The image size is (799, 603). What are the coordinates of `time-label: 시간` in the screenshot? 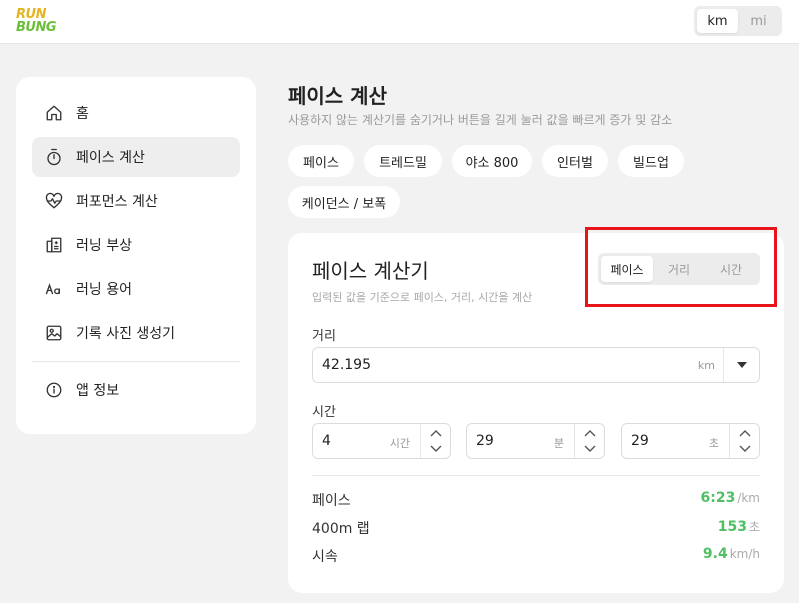 It's located at (324, 412).